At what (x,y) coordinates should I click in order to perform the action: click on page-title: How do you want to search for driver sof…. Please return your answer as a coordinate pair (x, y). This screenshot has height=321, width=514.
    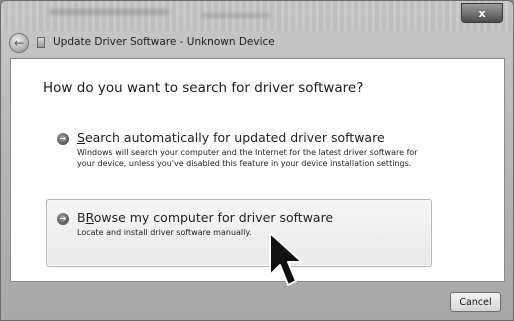
    Looking at the image, I should click on (203, 88).